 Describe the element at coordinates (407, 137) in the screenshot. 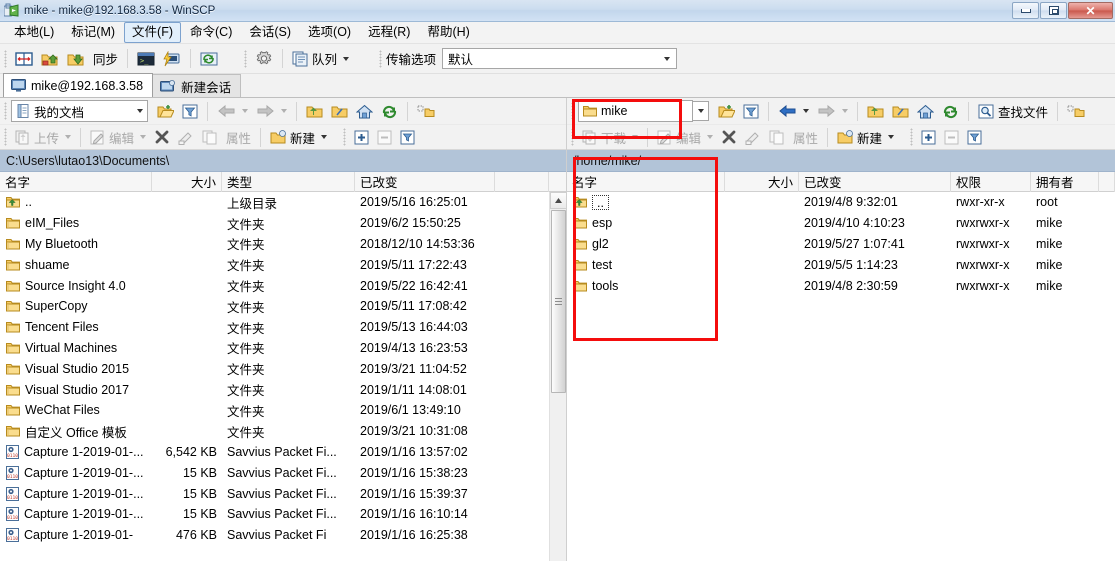

I see `local-selection-filter-button` at that location.